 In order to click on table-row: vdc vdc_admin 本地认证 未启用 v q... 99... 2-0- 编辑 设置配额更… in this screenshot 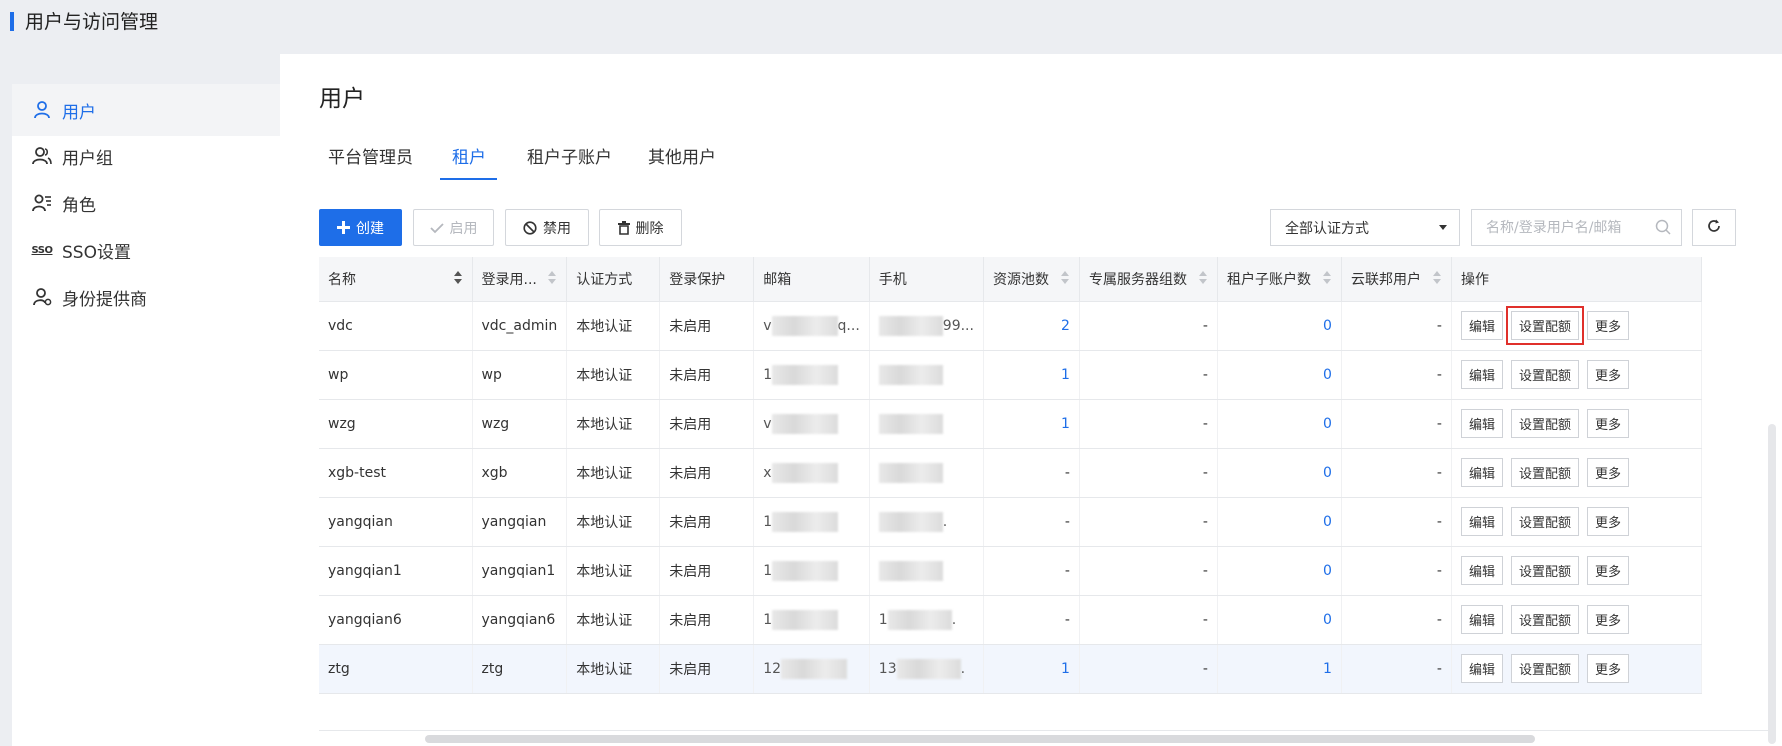, I will do `click(1010, 326)`.